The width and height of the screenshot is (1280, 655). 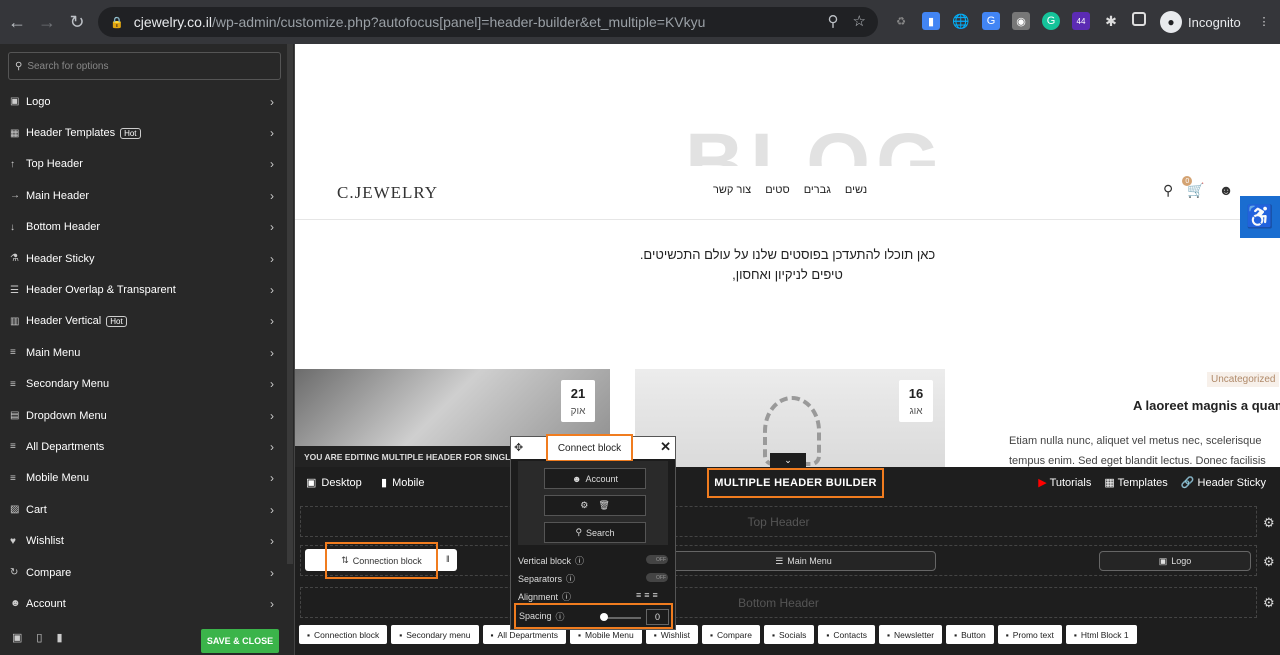 What do you see at coordinates (1264, 21) in the screenshot?
I see `browser-menu-icon: ⋮` at bounding box center [1264, 21].